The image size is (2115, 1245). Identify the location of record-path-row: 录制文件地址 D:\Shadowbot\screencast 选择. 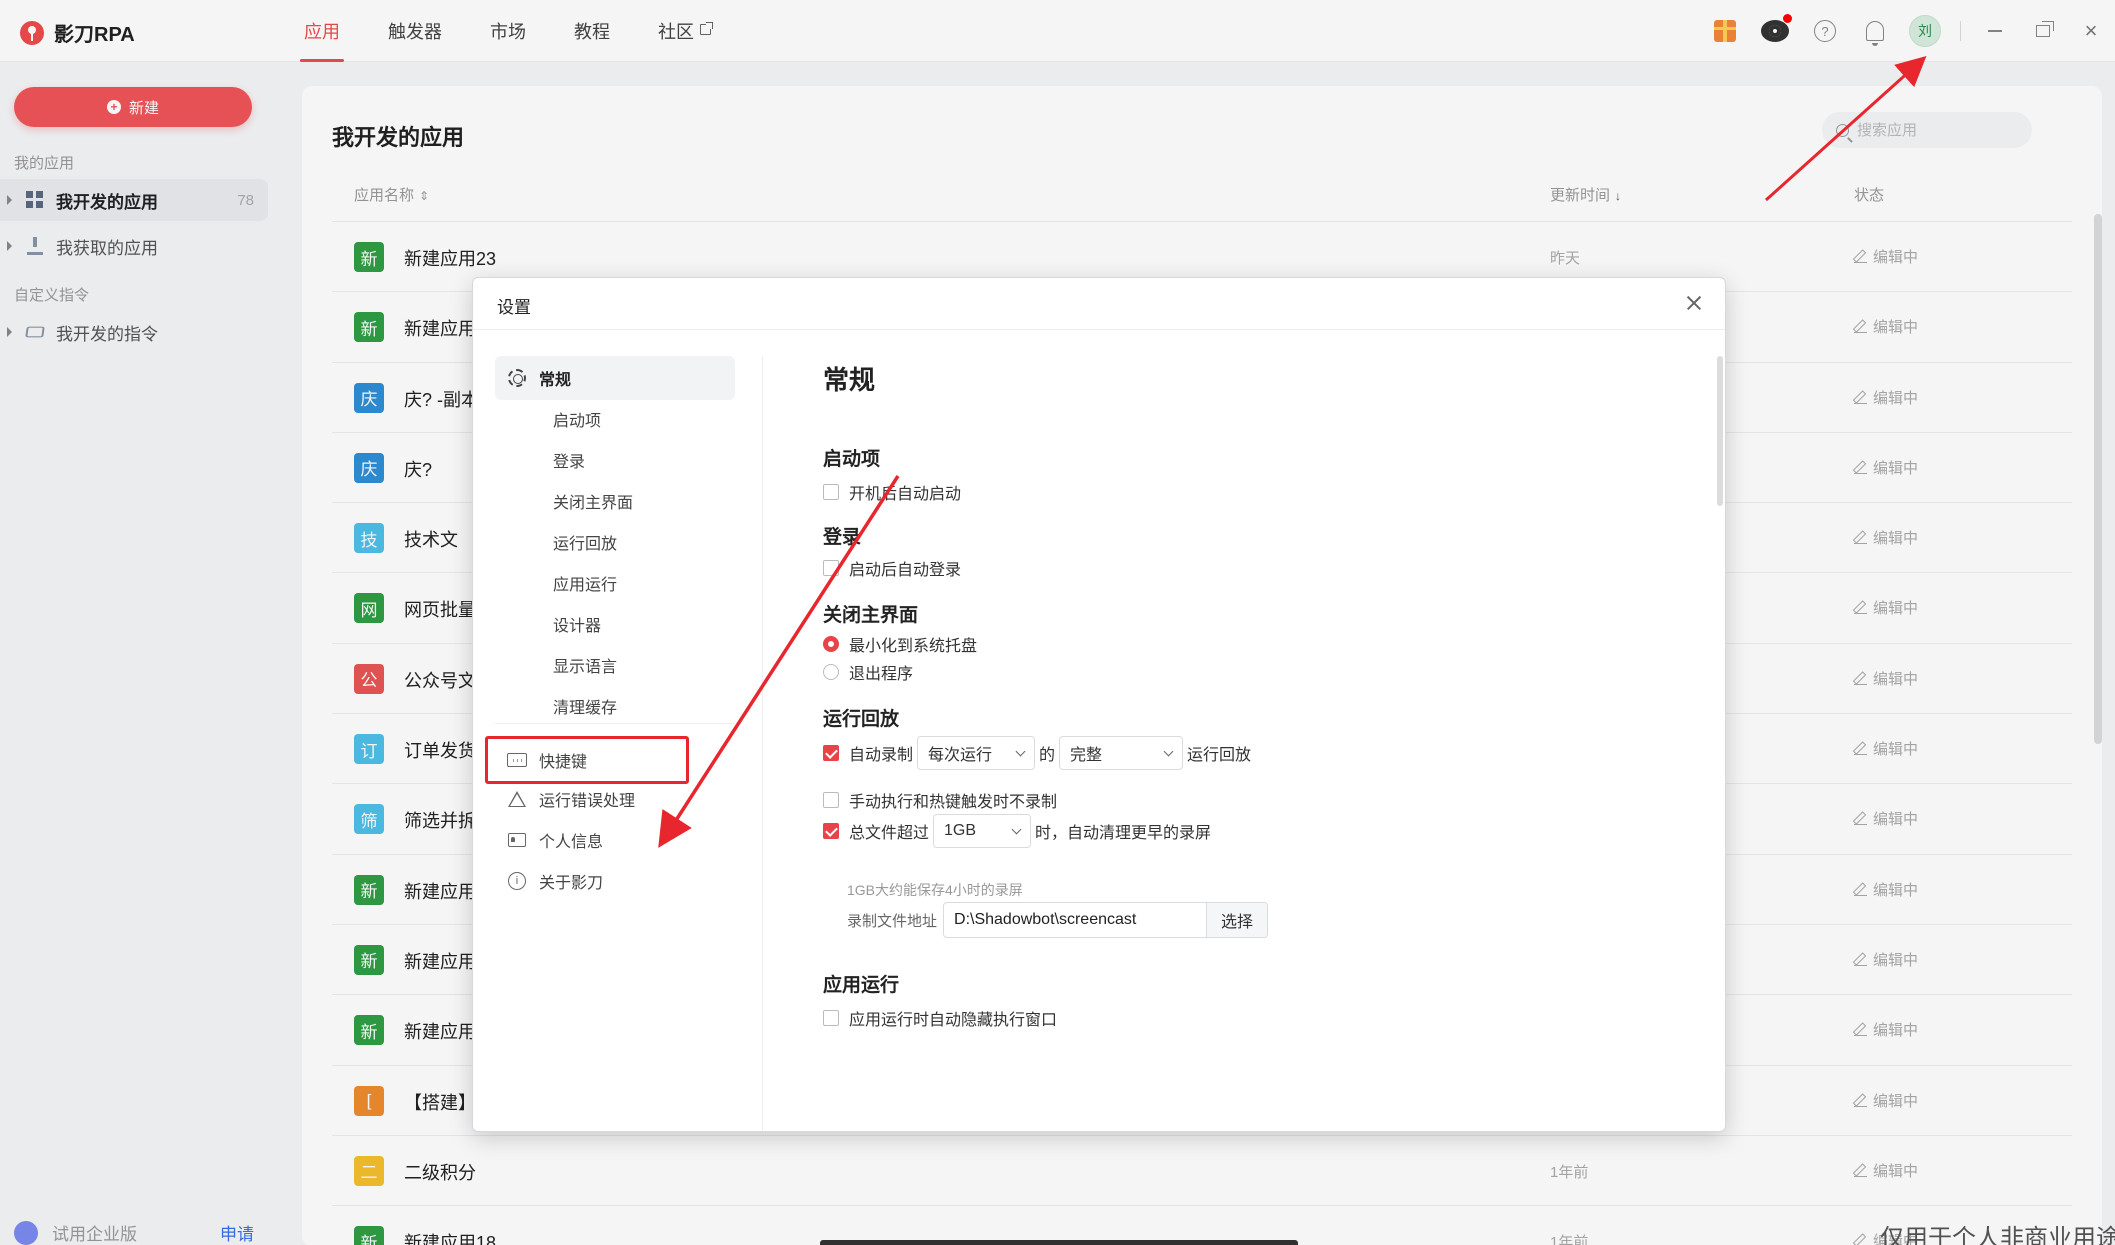
(1058, 920).